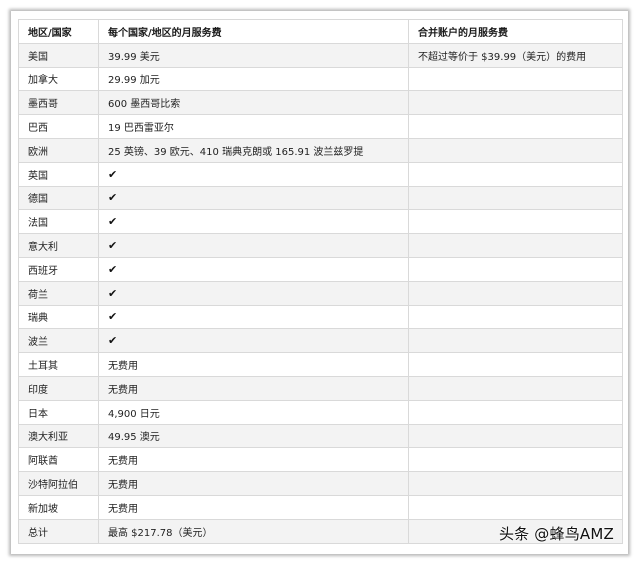 The image size is (640, 564). Describe the element at coordinates (556, 534) in the screenshot. I see `watermark: 头条 @蜂鸟AMZ` at that location.